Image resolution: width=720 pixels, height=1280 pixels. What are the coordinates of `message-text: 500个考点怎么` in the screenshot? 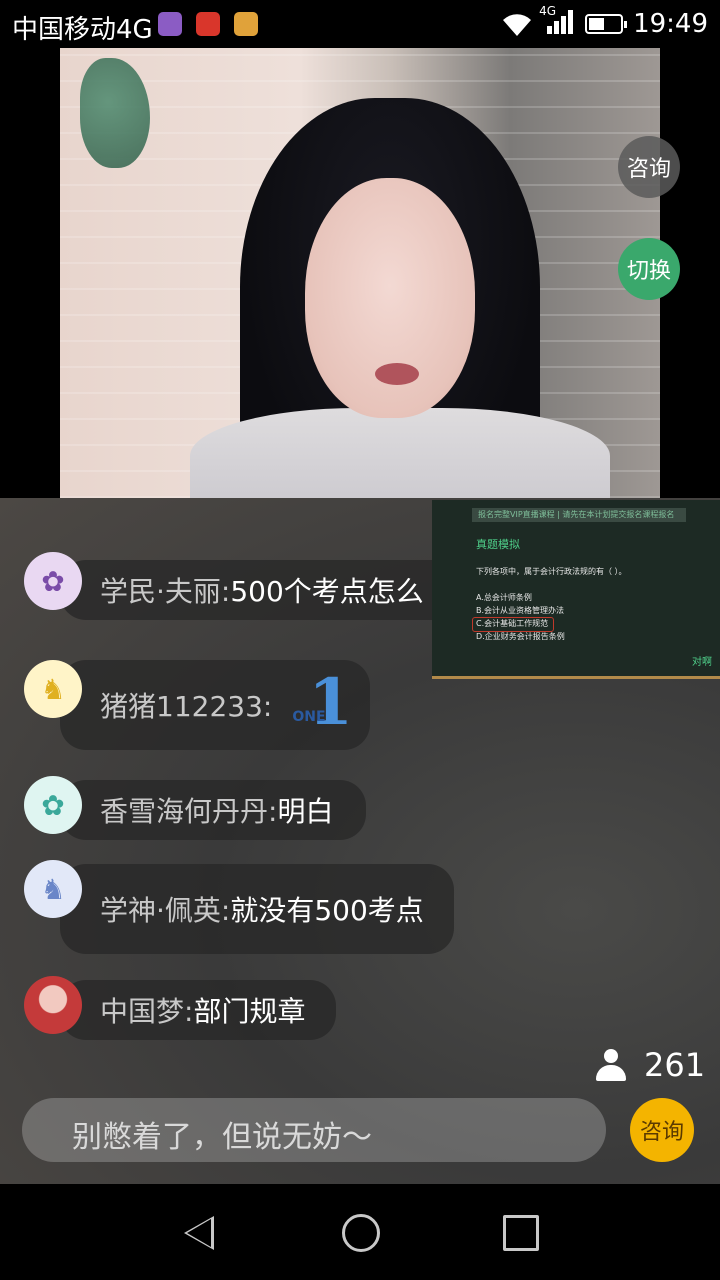 It's located at (327, 591).